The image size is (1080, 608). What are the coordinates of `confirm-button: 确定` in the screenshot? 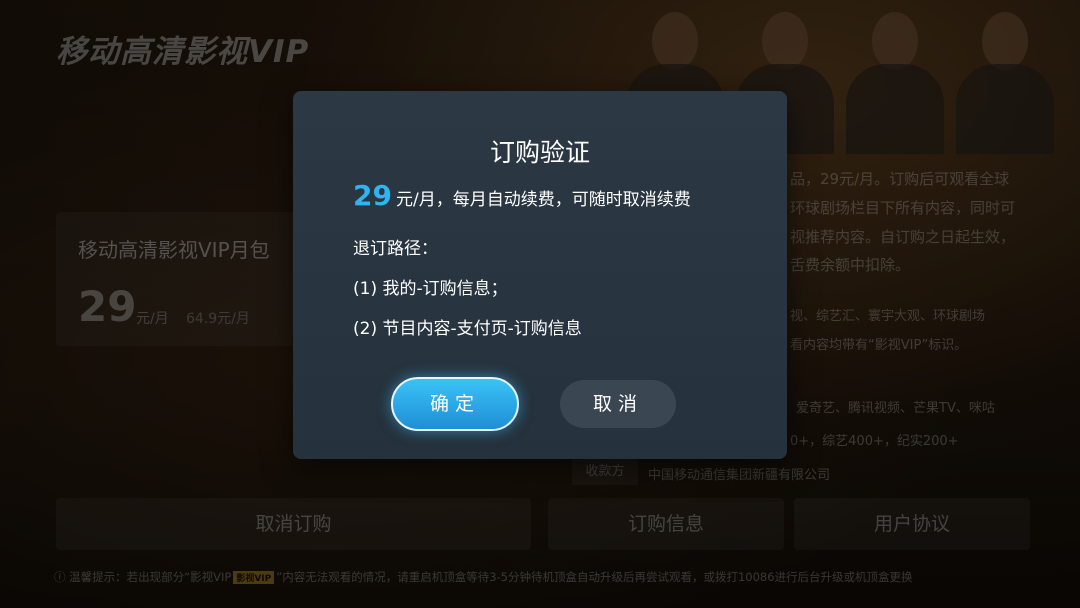 It's located at (455, 404).